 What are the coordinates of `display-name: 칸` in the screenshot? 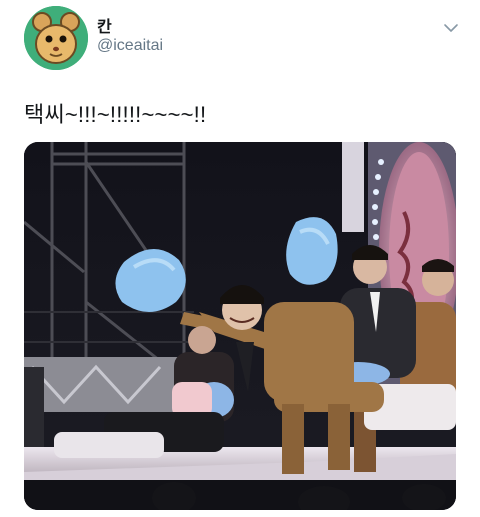 It's located at (104, 25).